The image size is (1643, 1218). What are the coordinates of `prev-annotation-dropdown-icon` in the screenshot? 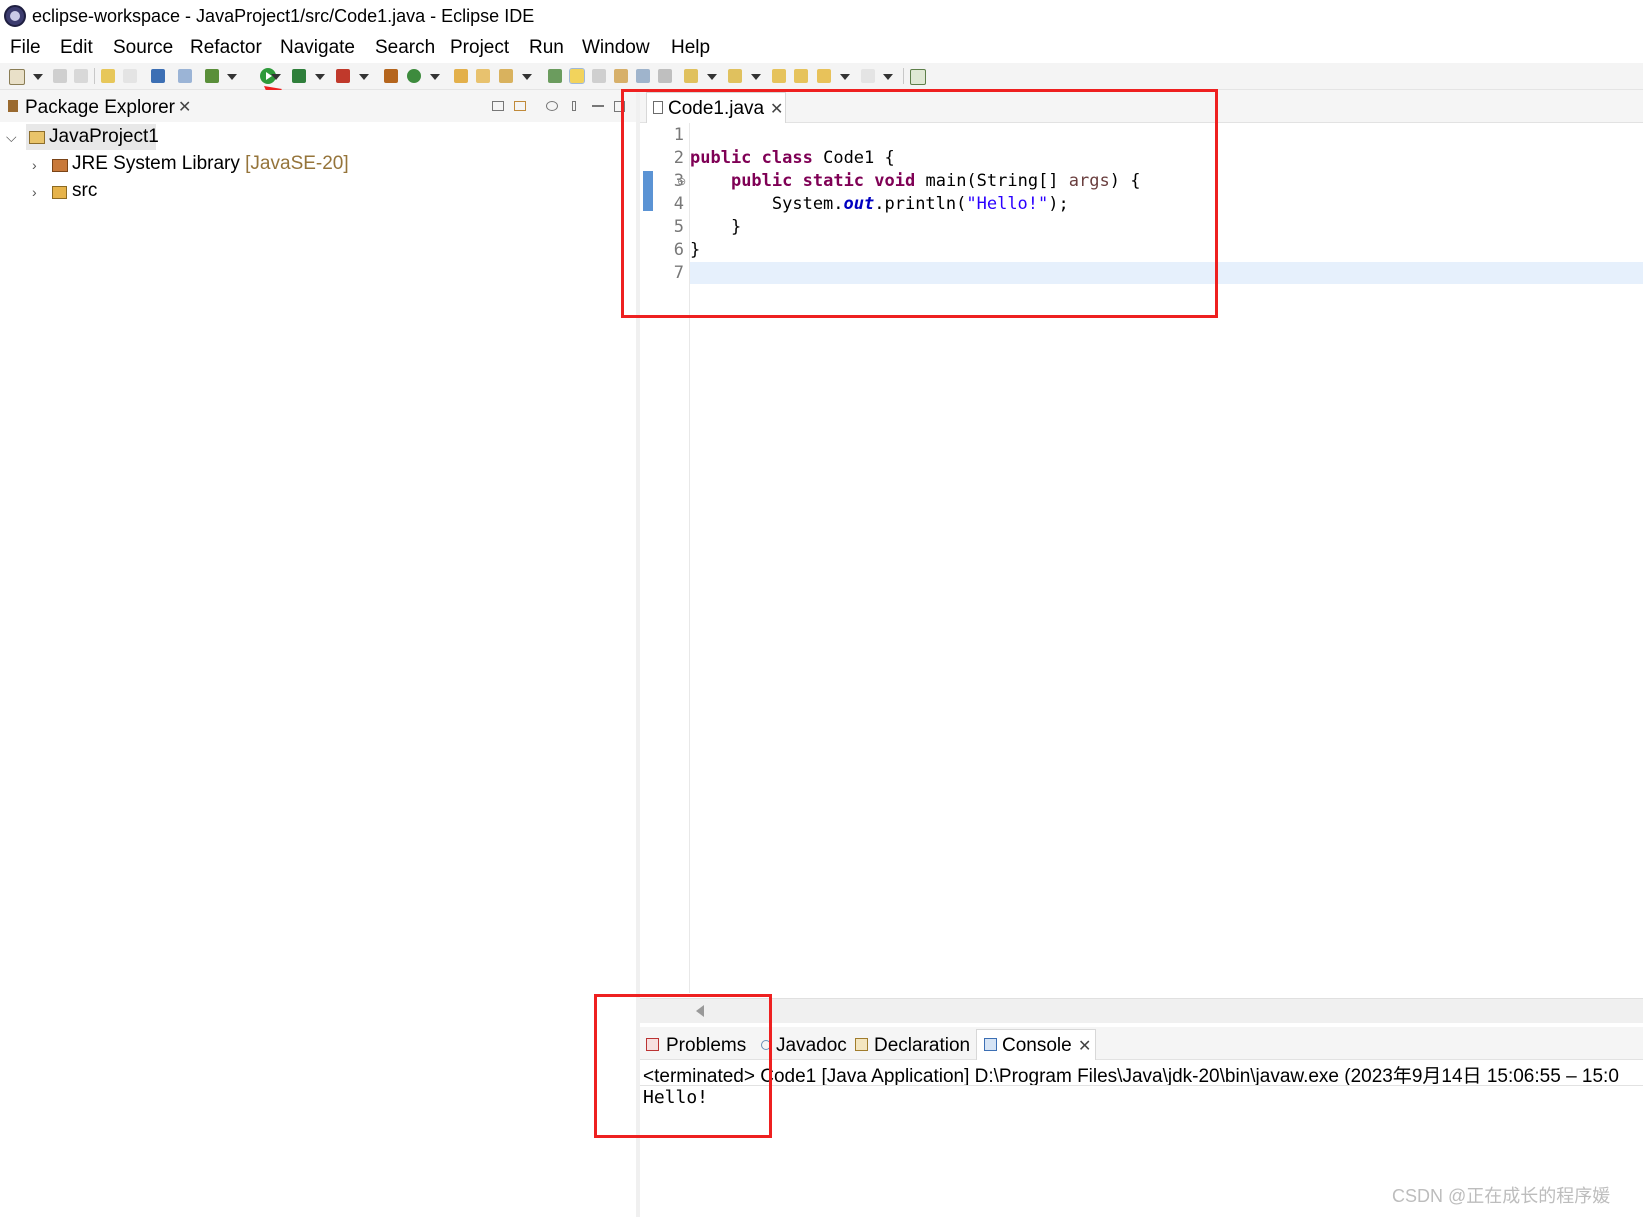 It's located at (756, 77).